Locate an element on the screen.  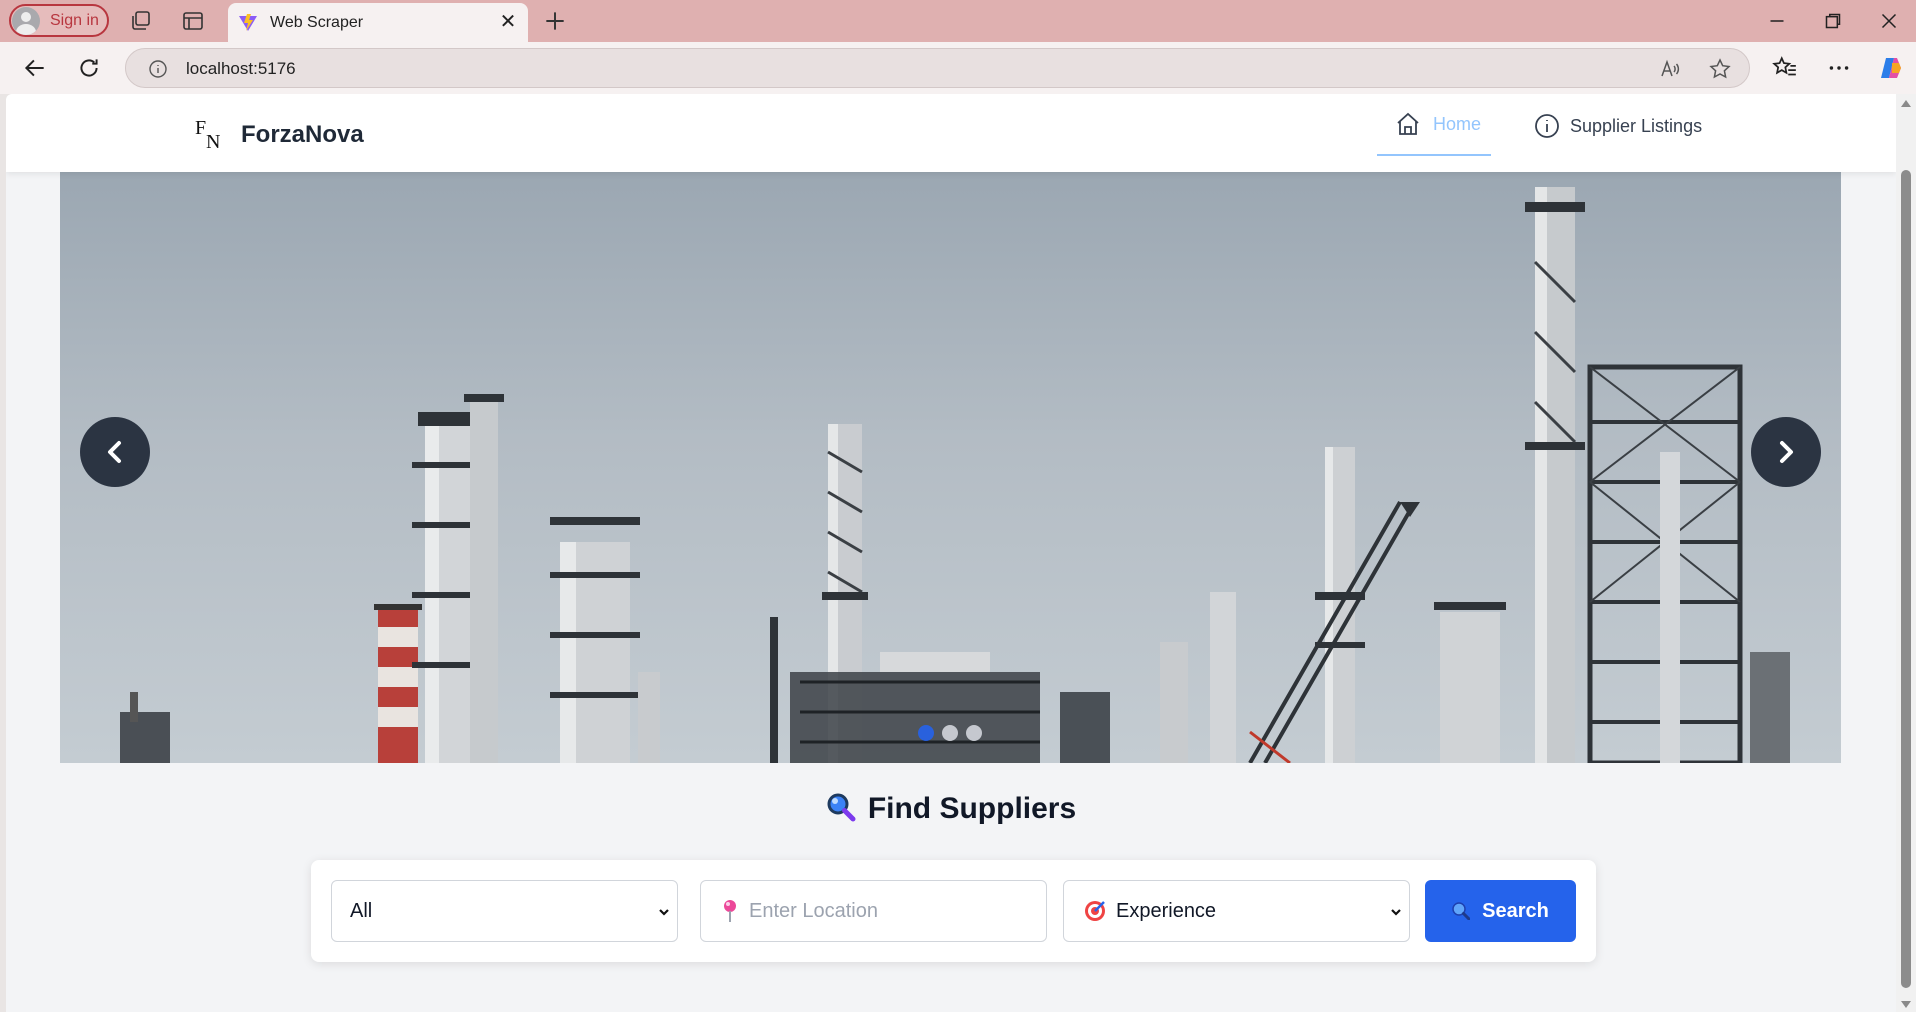
url-text: localhost:5176 is located at coordinates (241, 69).